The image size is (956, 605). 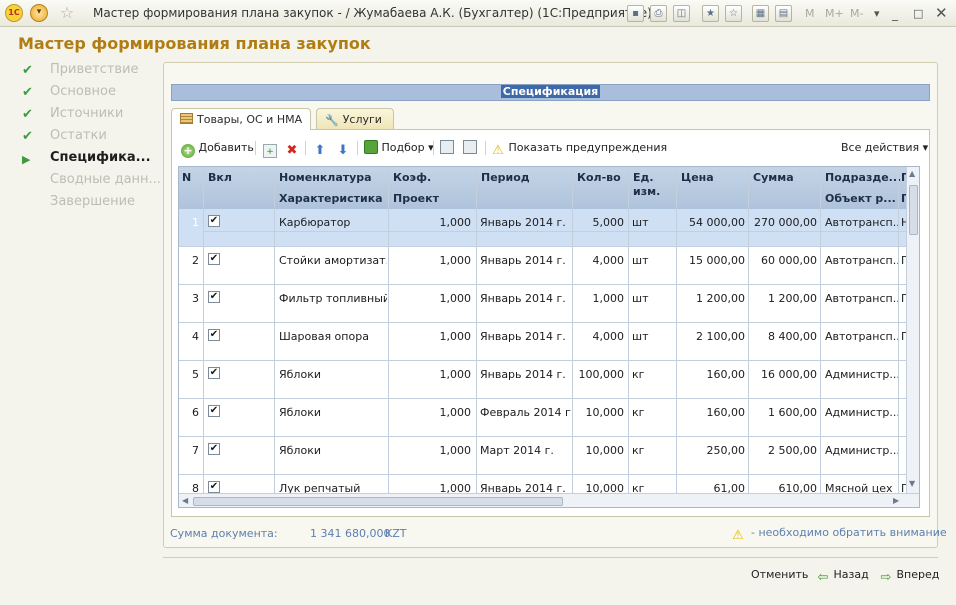 I want to click on calendar-icon: ▤, so click(x=783, y=13).